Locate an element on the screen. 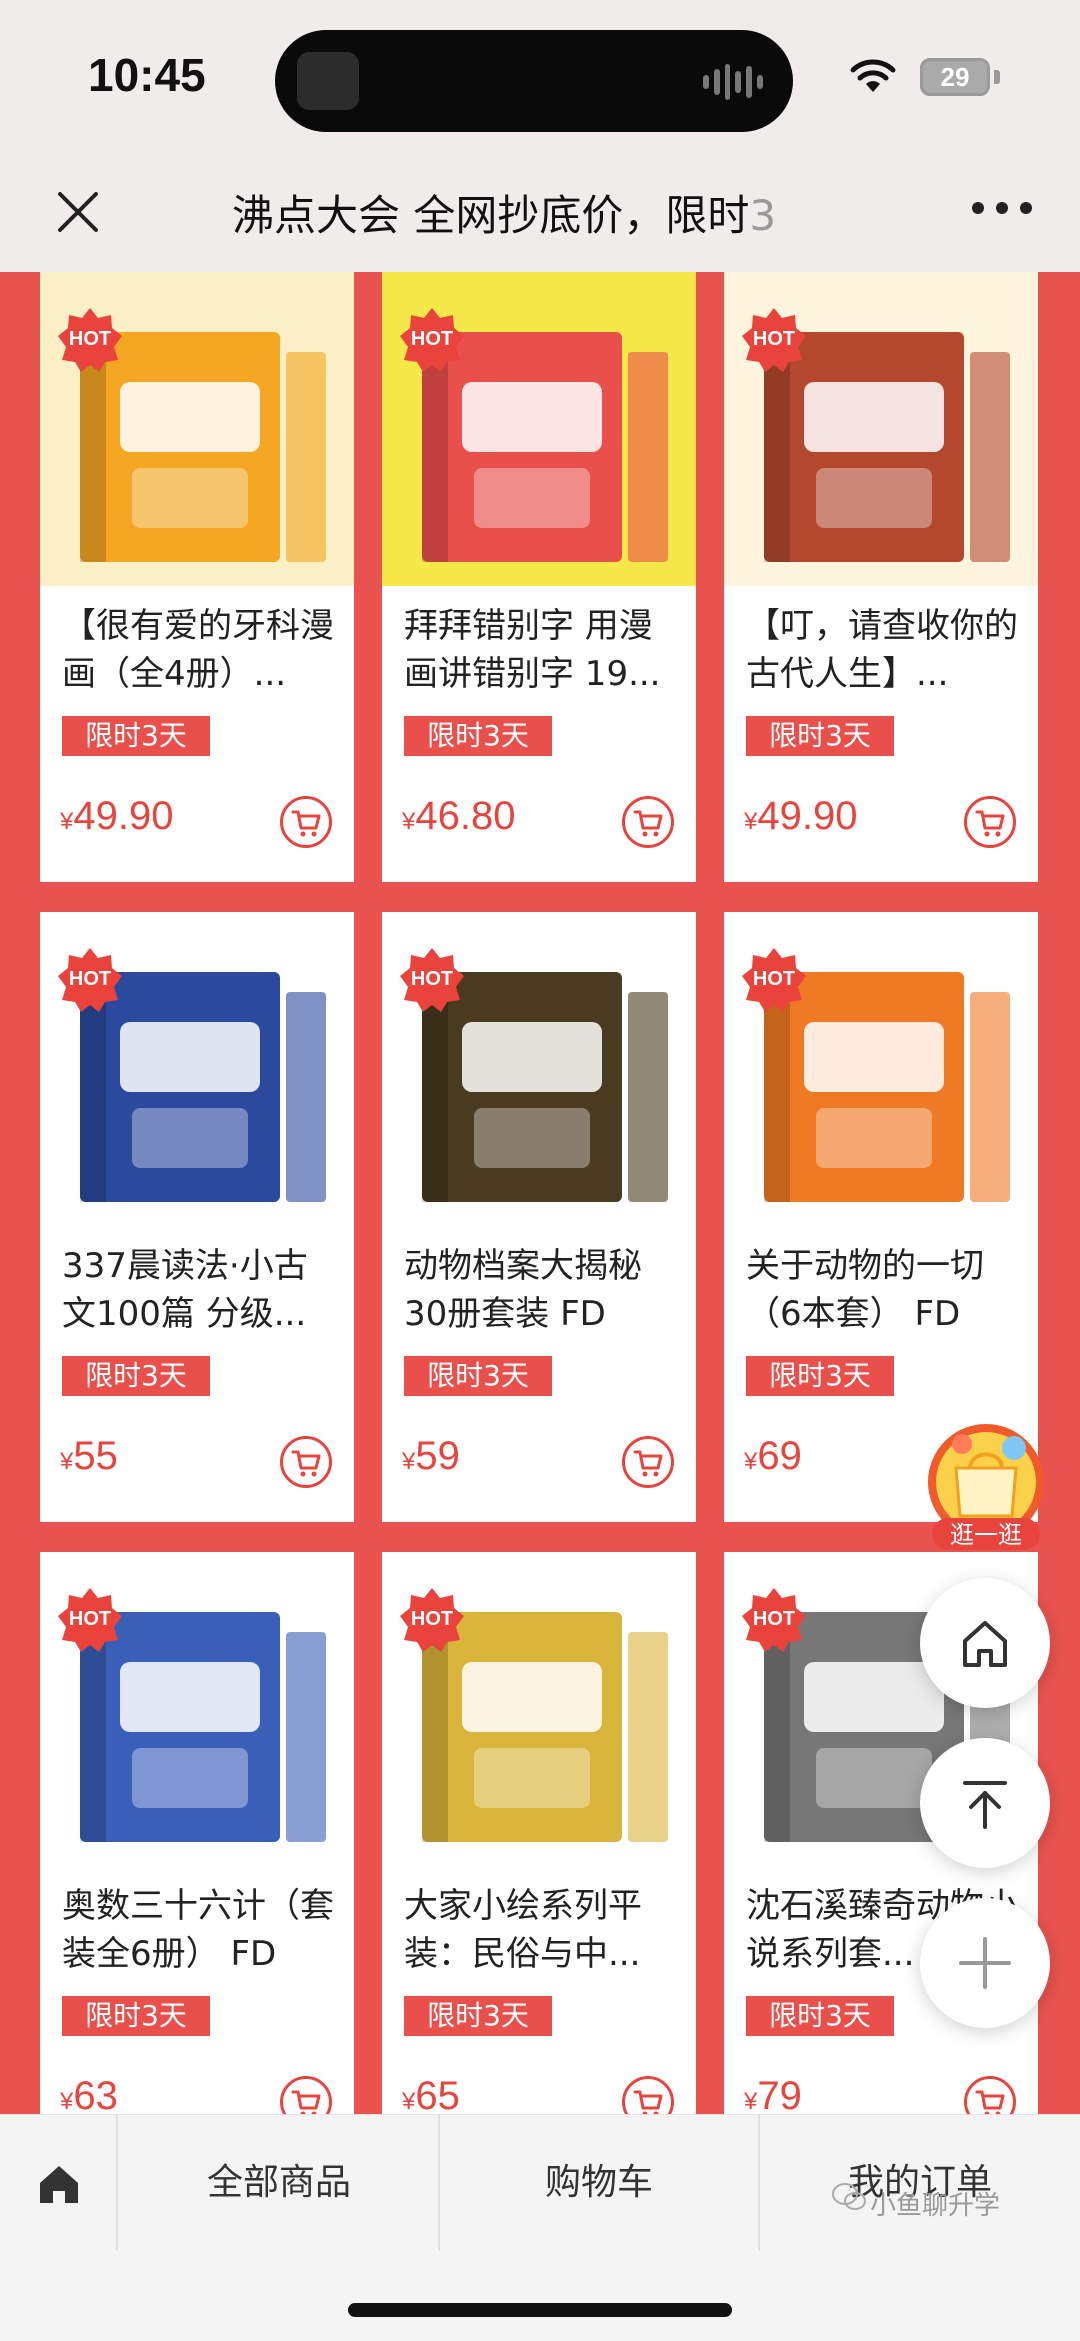  product-price: ¥46.80 is located at coordinates (458, 816).